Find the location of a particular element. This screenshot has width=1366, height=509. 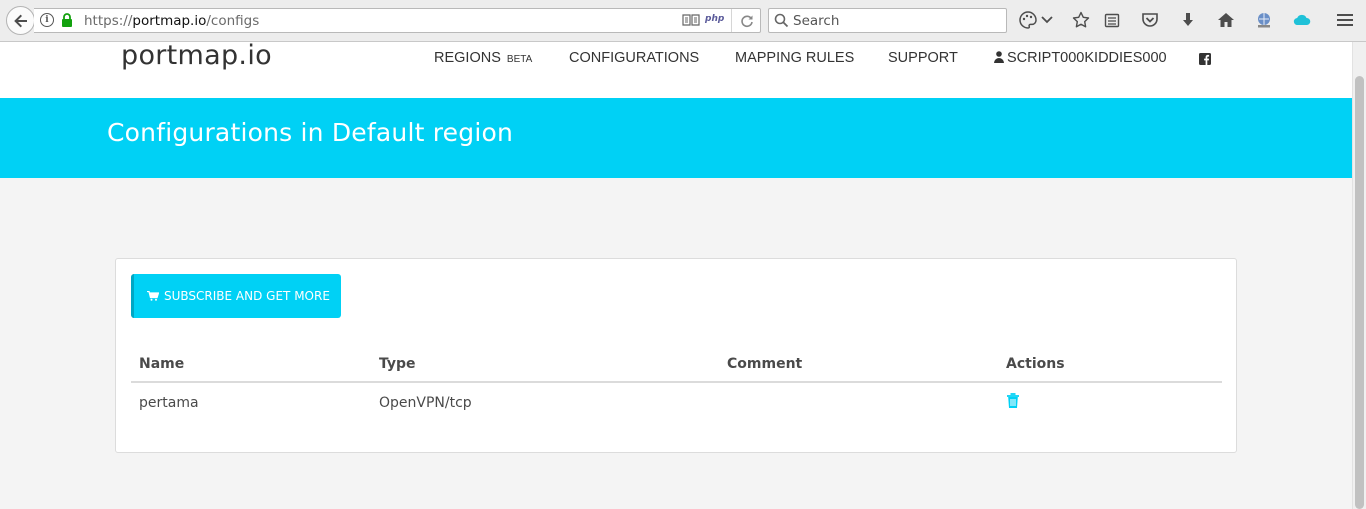

reload-button is located at coordinates (746, 20).